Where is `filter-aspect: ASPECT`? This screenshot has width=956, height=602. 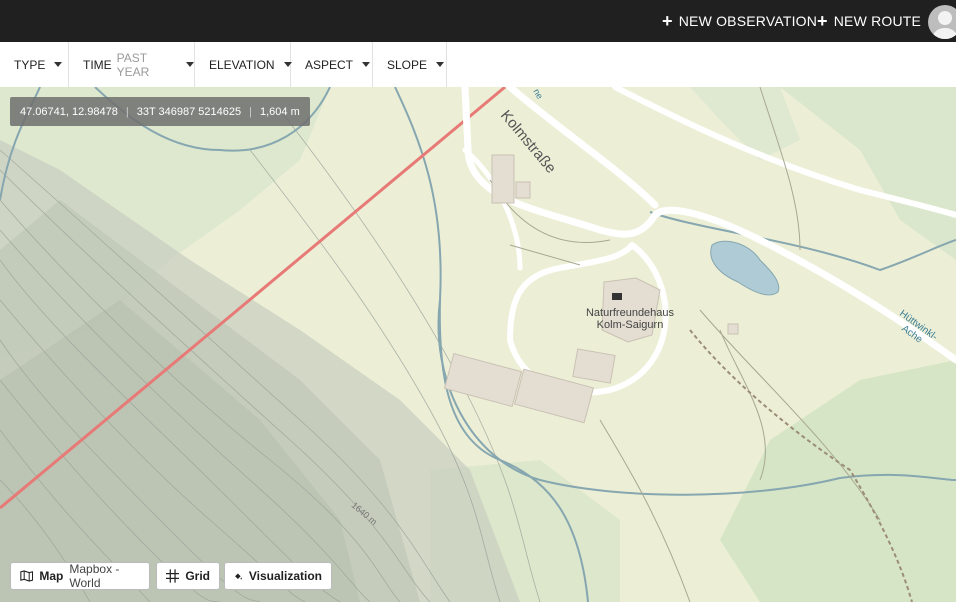
filter-aspect: ASPECT is located at coordinates (332, 64).